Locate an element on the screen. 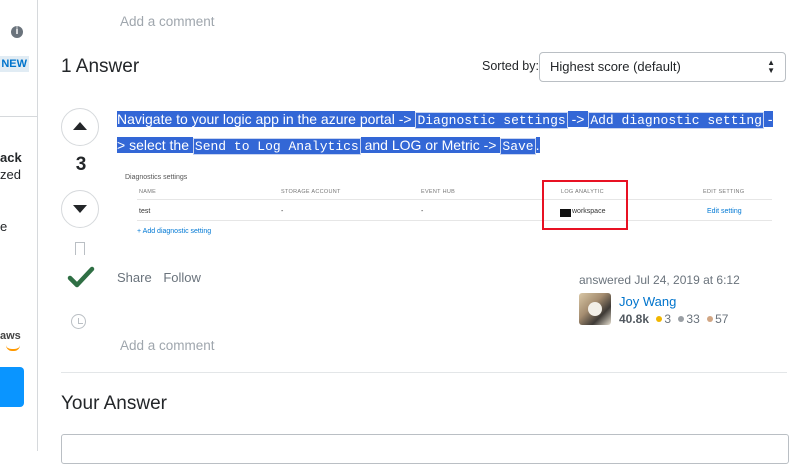  answer-text-segment: . is located at coordinates (537, 145).